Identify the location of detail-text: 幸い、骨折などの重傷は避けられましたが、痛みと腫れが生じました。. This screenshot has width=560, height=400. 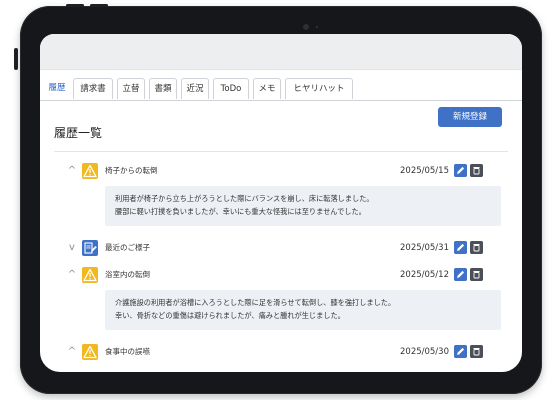
(230, 315).